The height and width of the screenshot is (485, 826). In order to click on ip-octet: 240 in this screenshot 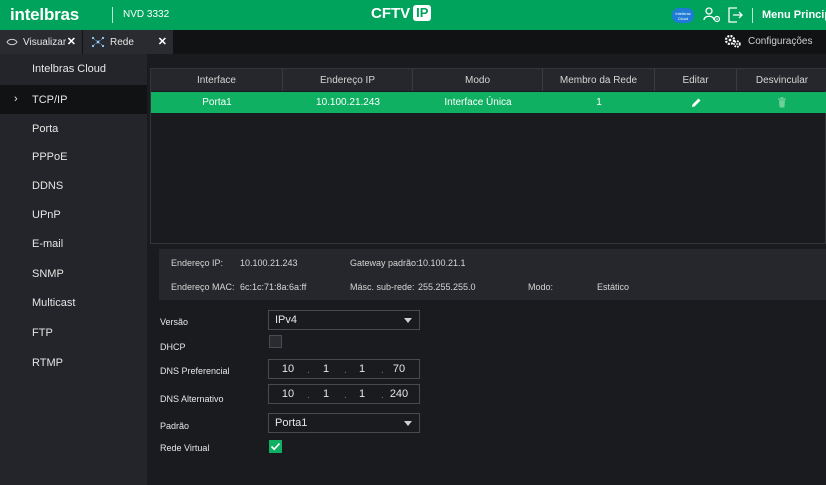, I will do `click(399, 394)`.